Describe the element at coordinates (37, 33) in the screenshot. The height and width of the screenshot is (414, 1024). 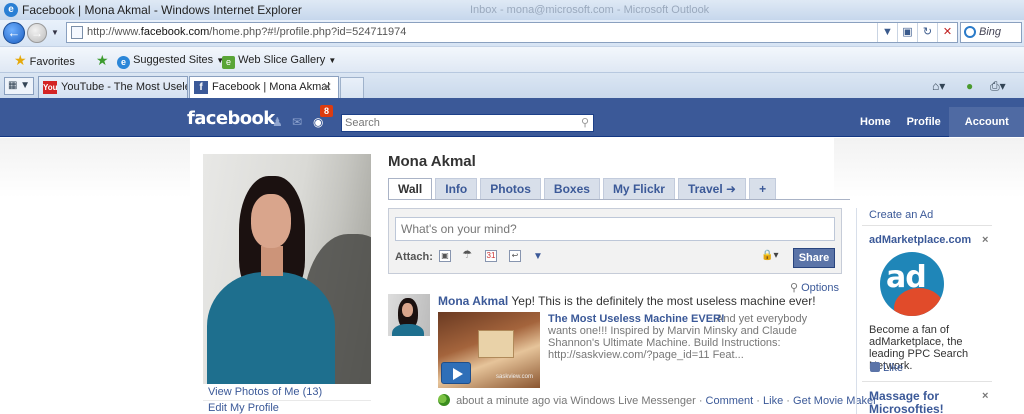
I see `forward-button: →` at that location.